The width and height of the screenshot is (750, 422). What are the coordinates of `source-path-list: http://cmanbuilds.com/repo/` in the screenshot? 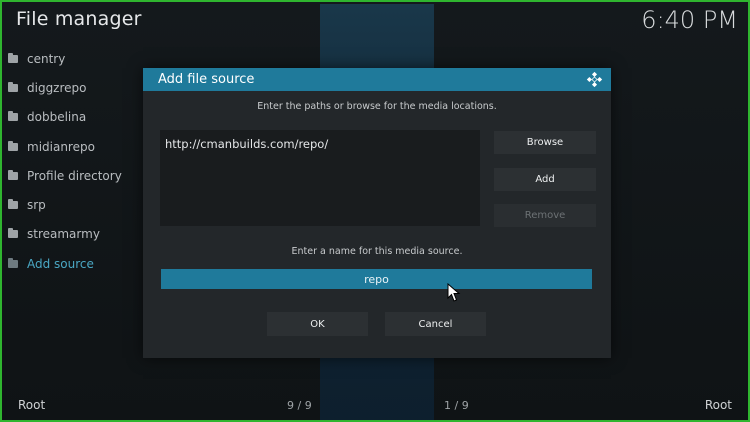 It's located at (320, 178).